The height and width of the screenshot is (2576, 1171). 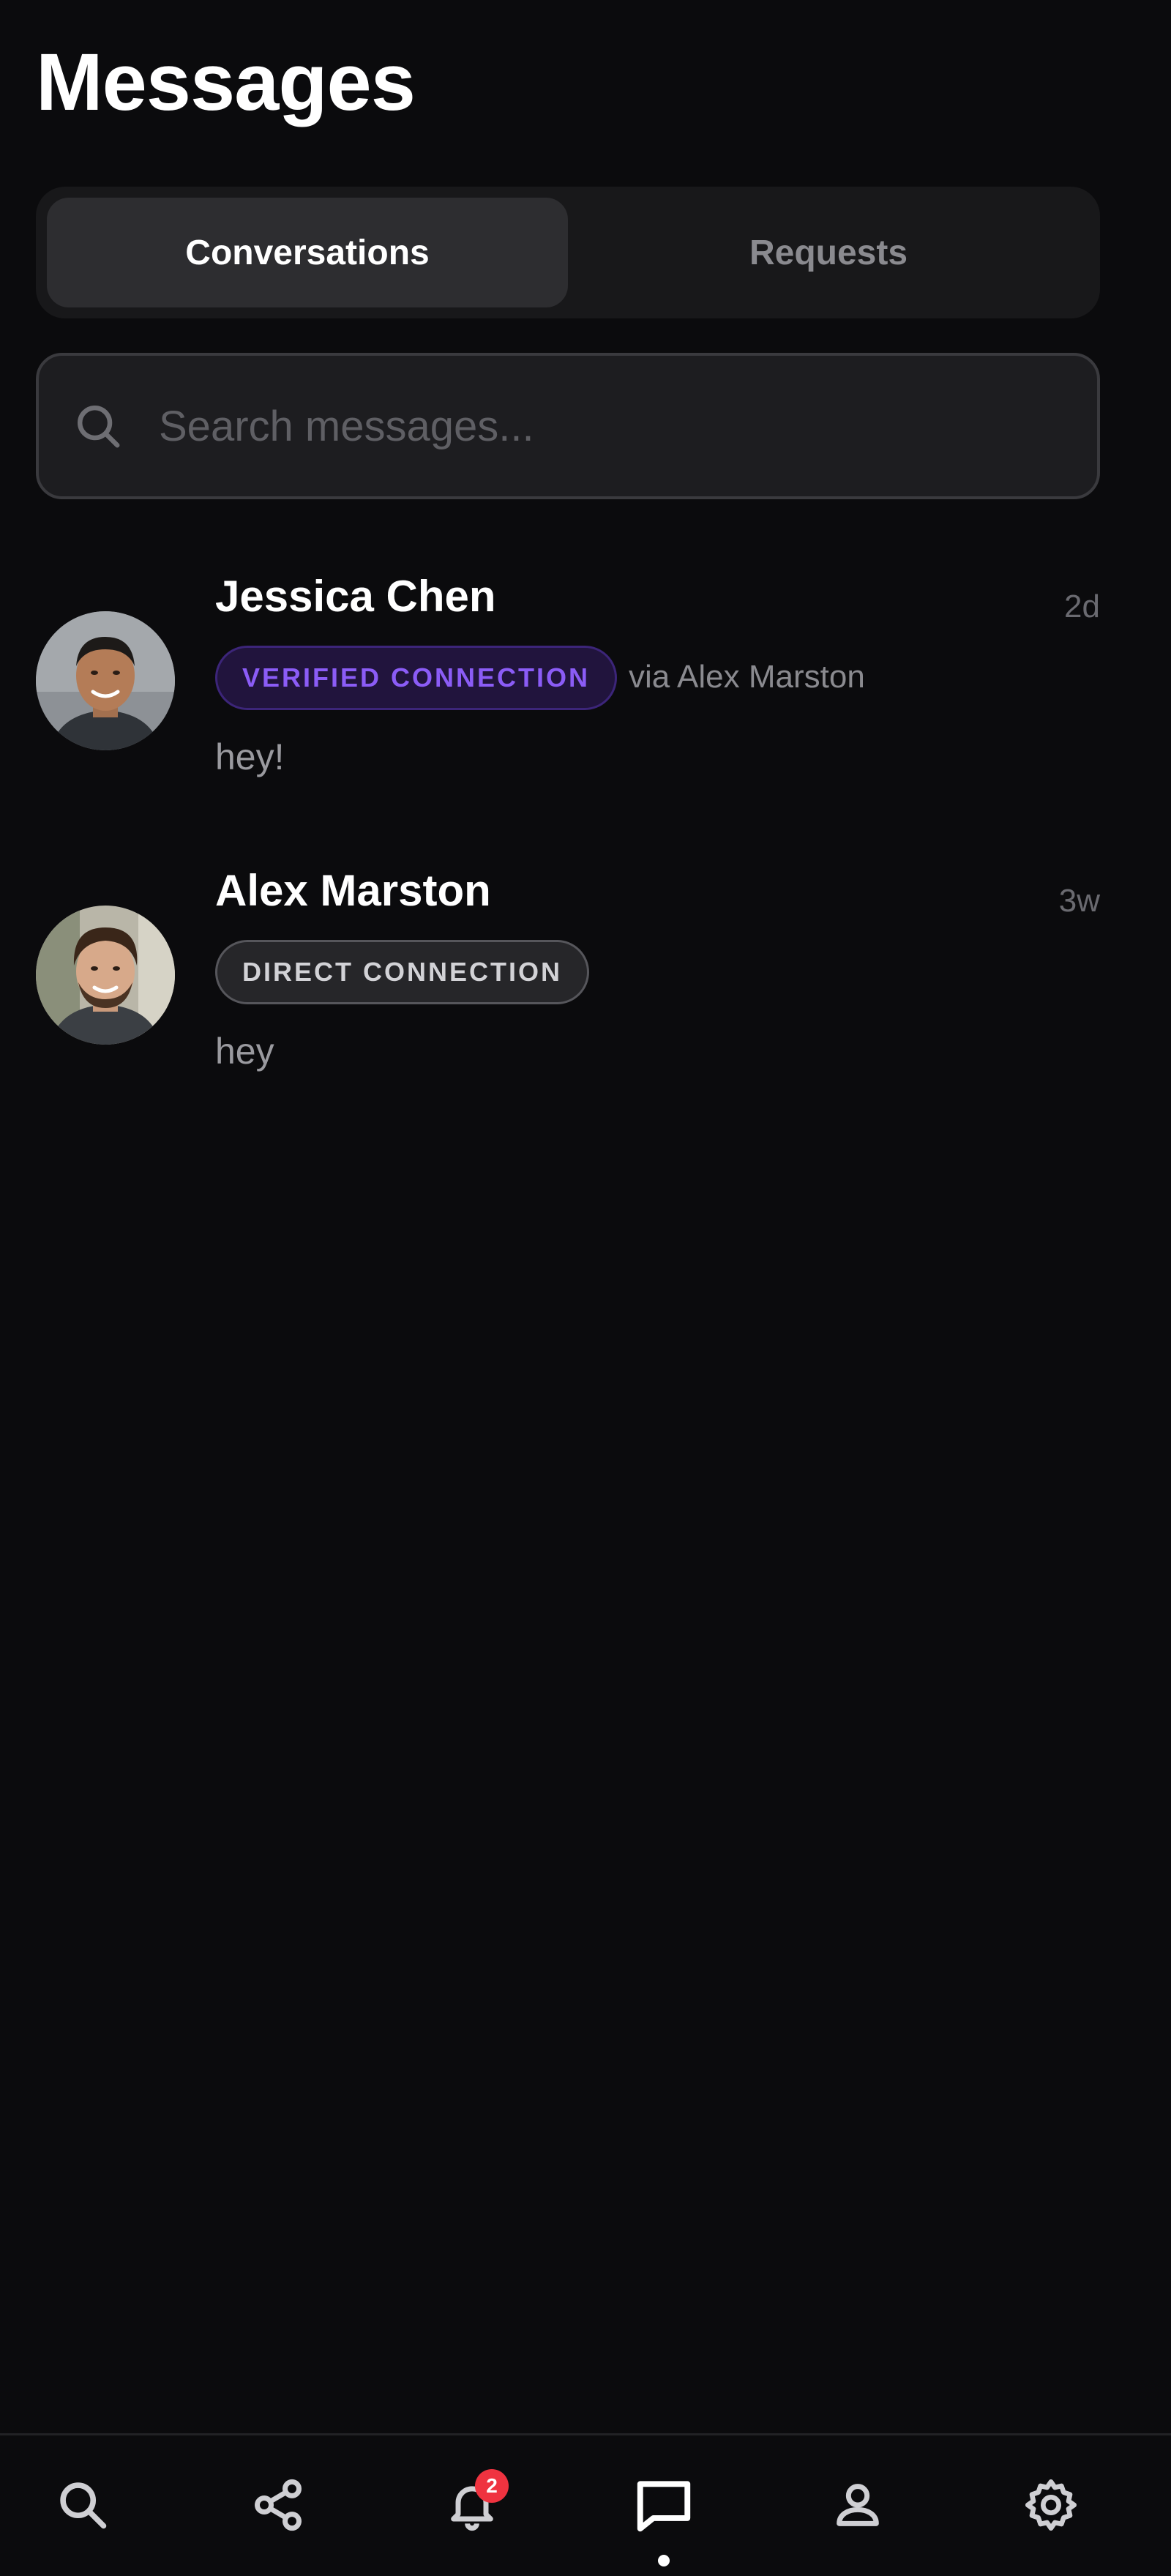 I want to click on gear-icon, so click(x=1051, y=2507).